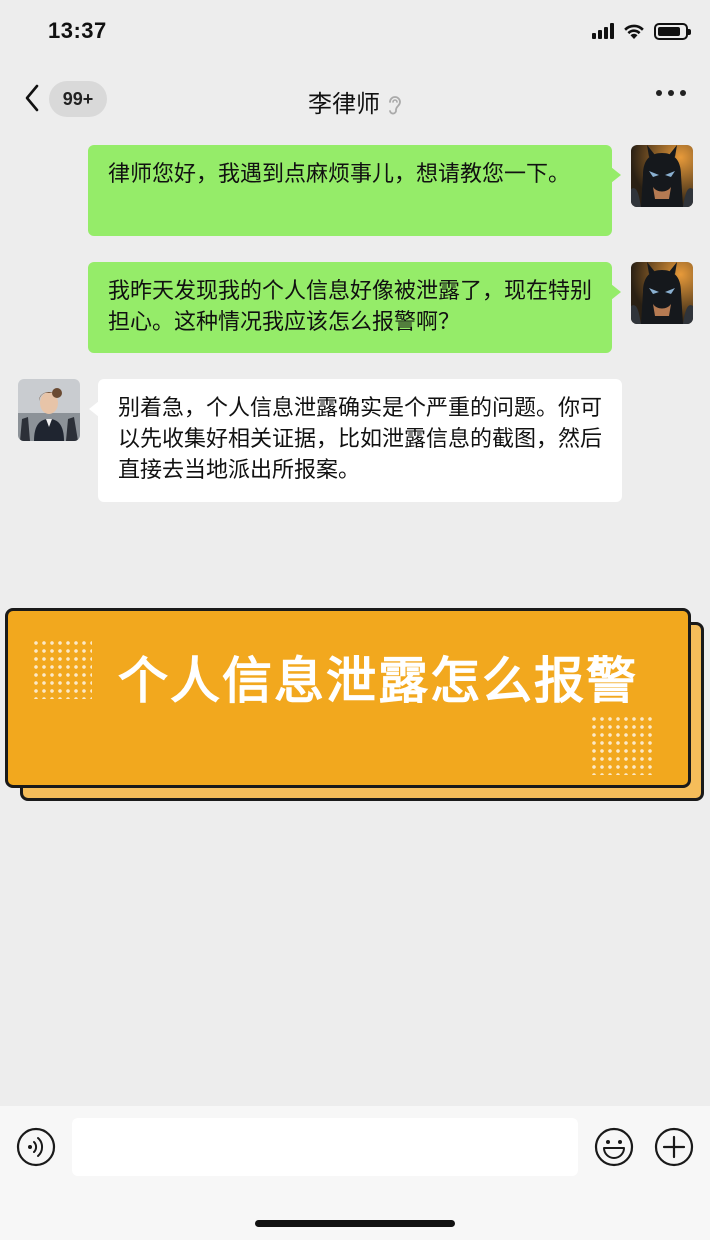 This screenshot has height=1240, width=710. What do you see at coordinates (634, 31) in the screenshot?
I see `wifi-icon` at bounding box center [634, 31].